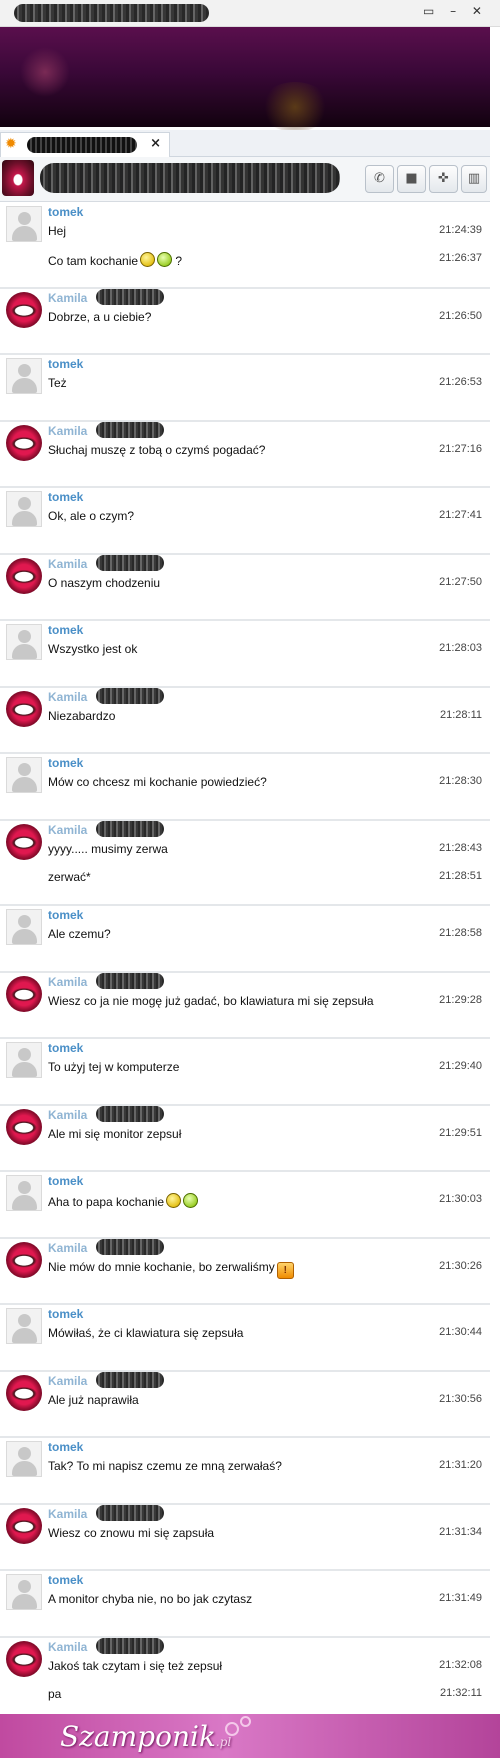  What do you see at coordinates (115, 1133) in the screenshot?
I see `message-text-content: Ale mi się monitor zepsuł` at bounding box center [115, 1133].